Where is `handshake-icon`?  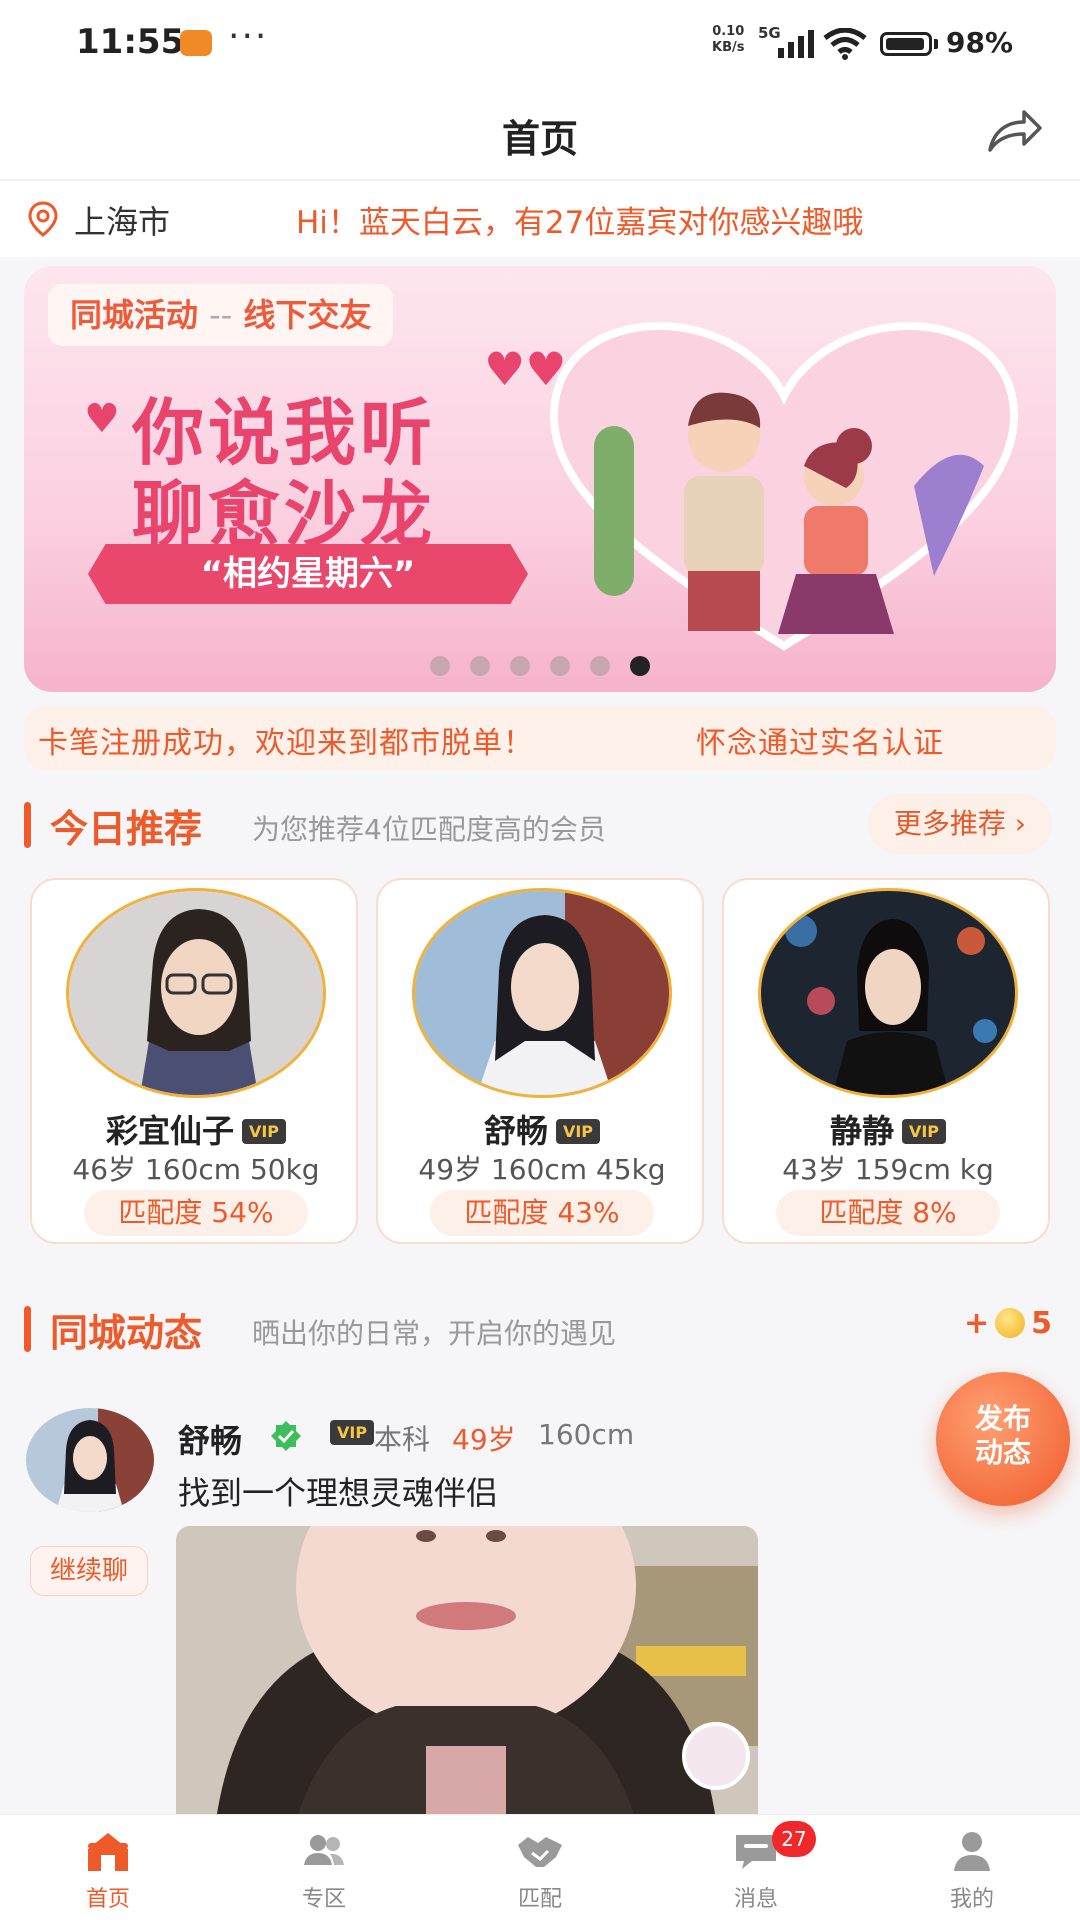
handshake-icon is located at coordinates (540, 1852).